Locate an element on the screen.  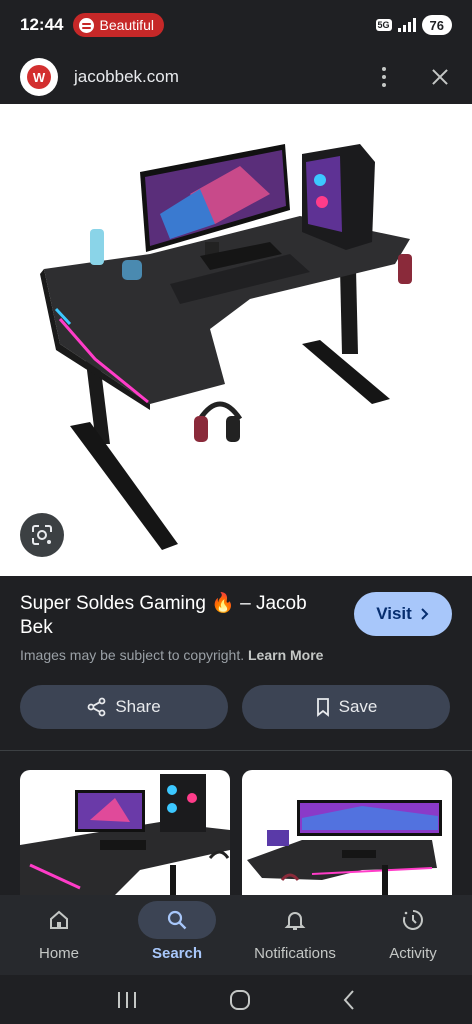
share-label: Share is located at coordinates (138, 706).